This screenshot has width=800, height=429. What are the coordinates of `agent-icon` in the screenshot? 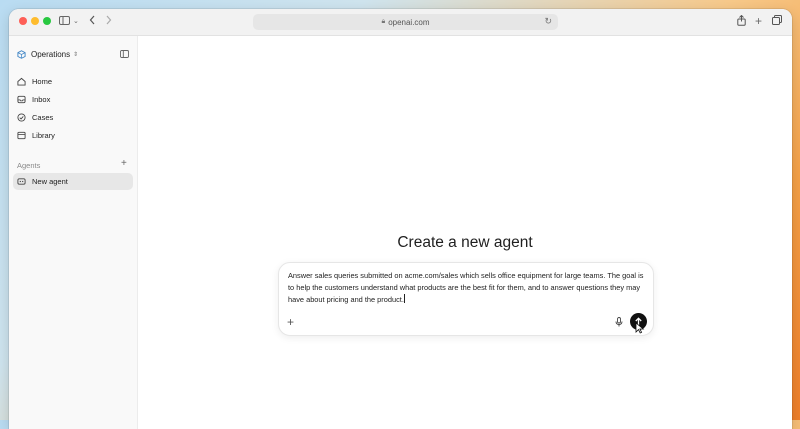 It's located at (21, 181).